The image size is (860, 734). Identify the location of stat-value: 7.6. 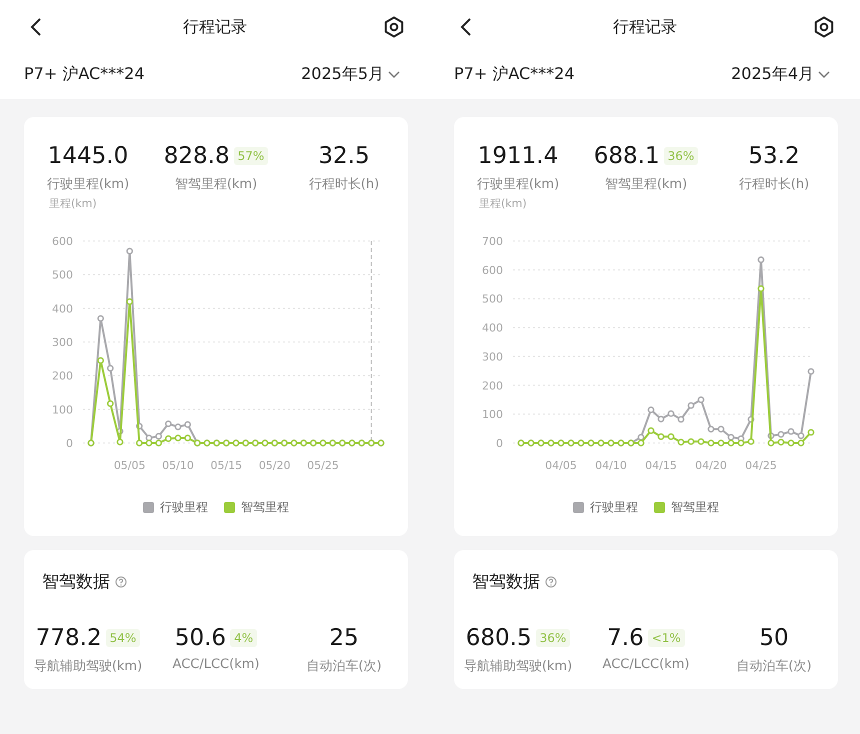
(625, 638).